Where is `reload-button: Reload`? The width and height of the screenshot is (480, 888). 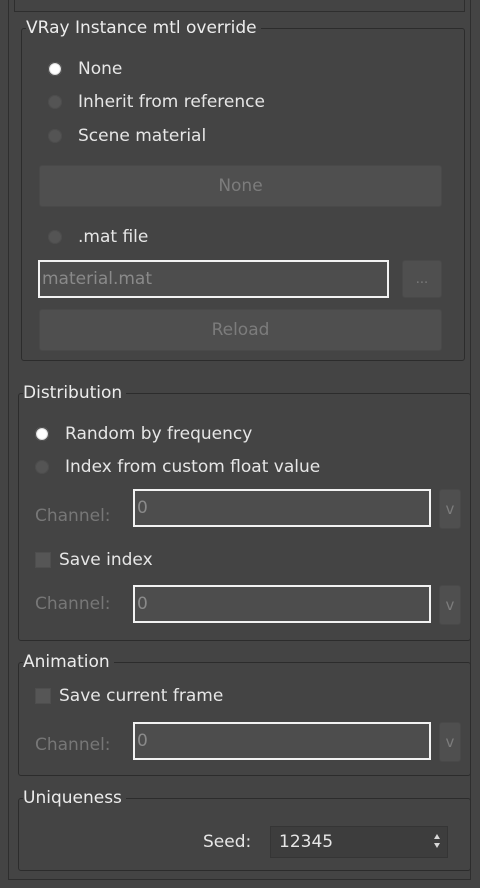
reload-button: Reload is located at coordinates (240, 330).